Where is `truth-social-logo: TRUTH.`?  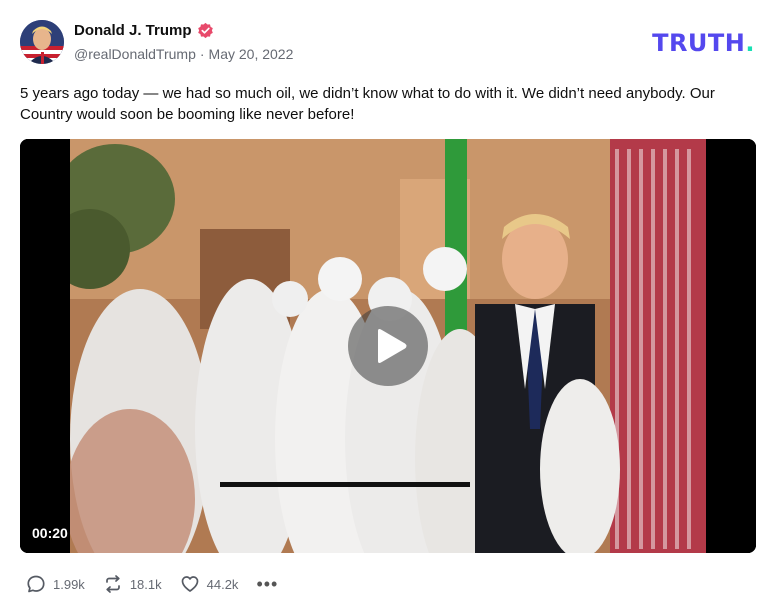
truth-social-logo: TRUTH. is located at coordinates (703, 43).